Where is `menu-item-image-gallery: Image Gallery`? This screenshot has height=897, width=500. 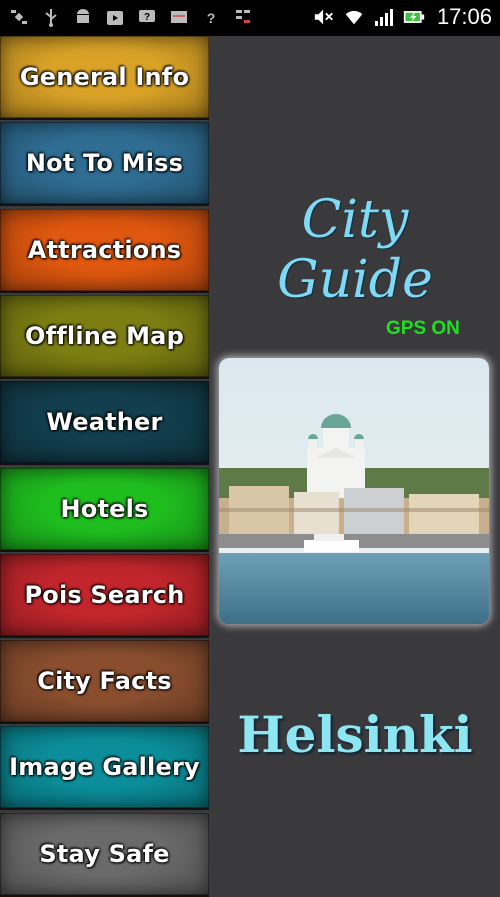
menu-item-image-gallery: Image Gallery is located at coordinates (104, 768).